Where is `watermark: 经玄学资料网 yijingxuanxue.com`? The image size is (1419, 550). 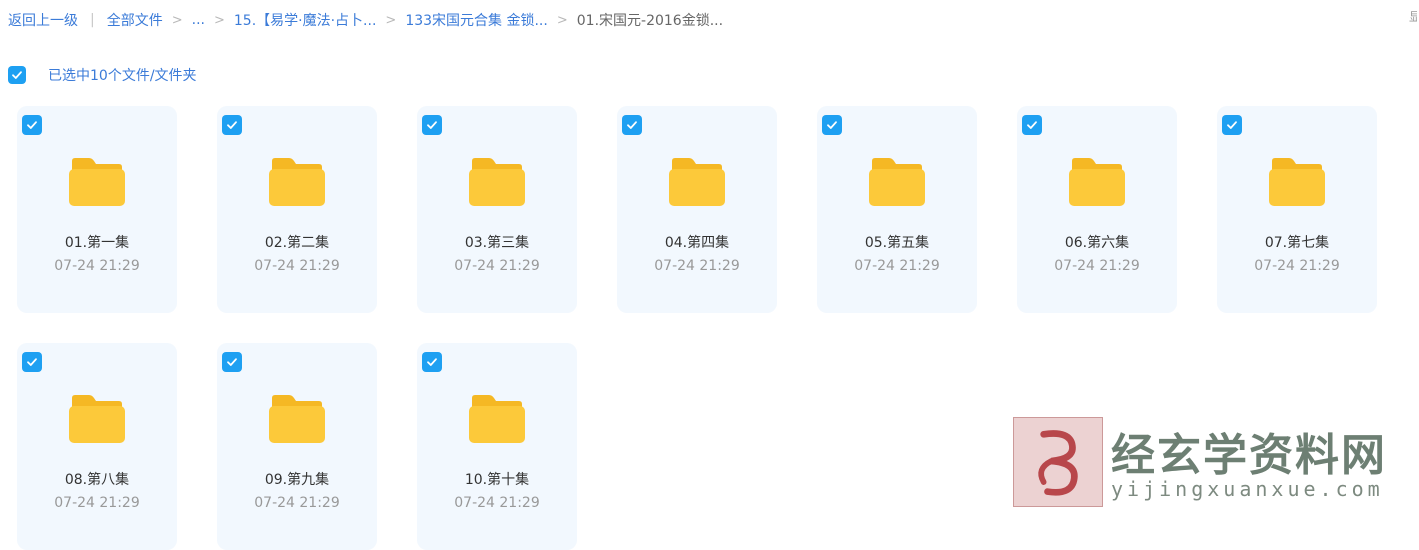
watermark: 经玄学资料网 yijingxuanxue.com is located at coordinates (1208, 462).